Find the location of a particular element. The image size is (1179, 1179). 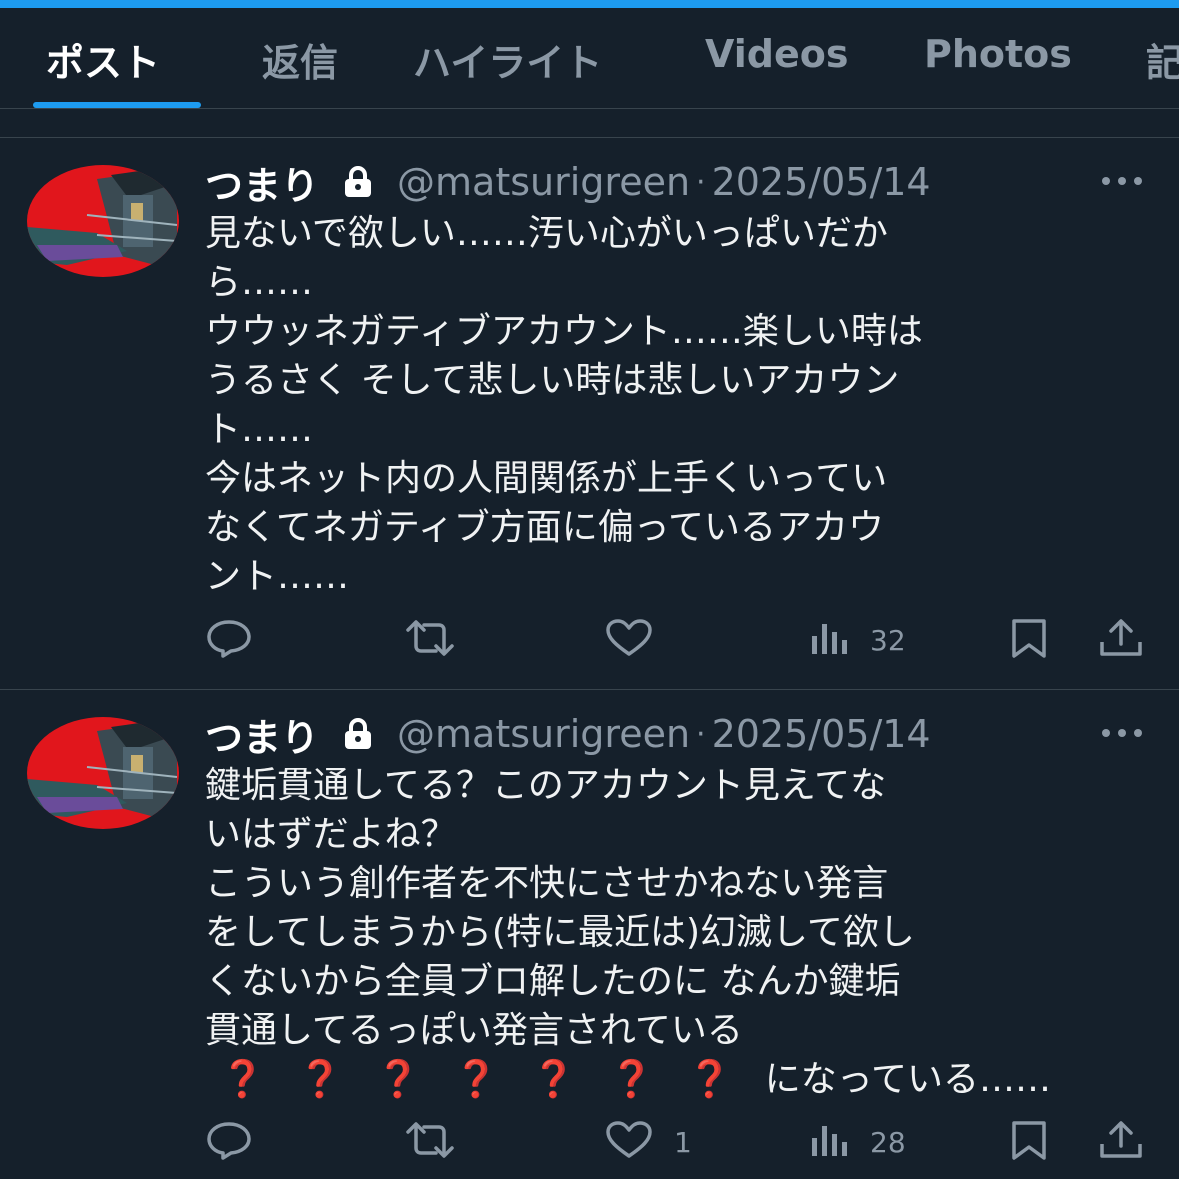

tab-articles: 記 is located at coordinates (1162, 59).